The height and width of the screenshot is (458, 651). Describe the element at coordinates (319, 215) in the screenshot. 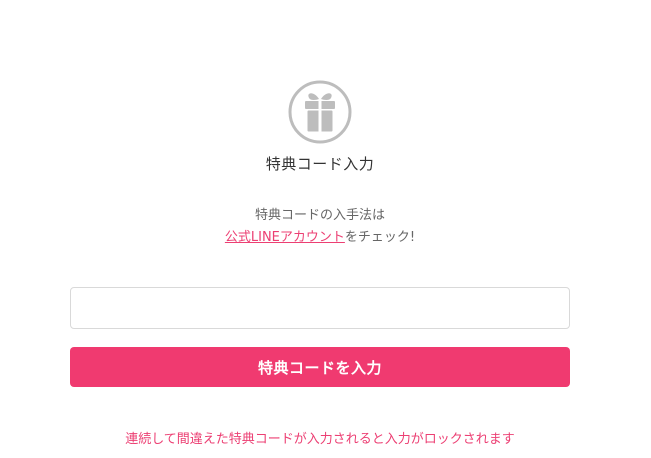

I see `hint-line-1: 特典コードの入手法は` at that location.